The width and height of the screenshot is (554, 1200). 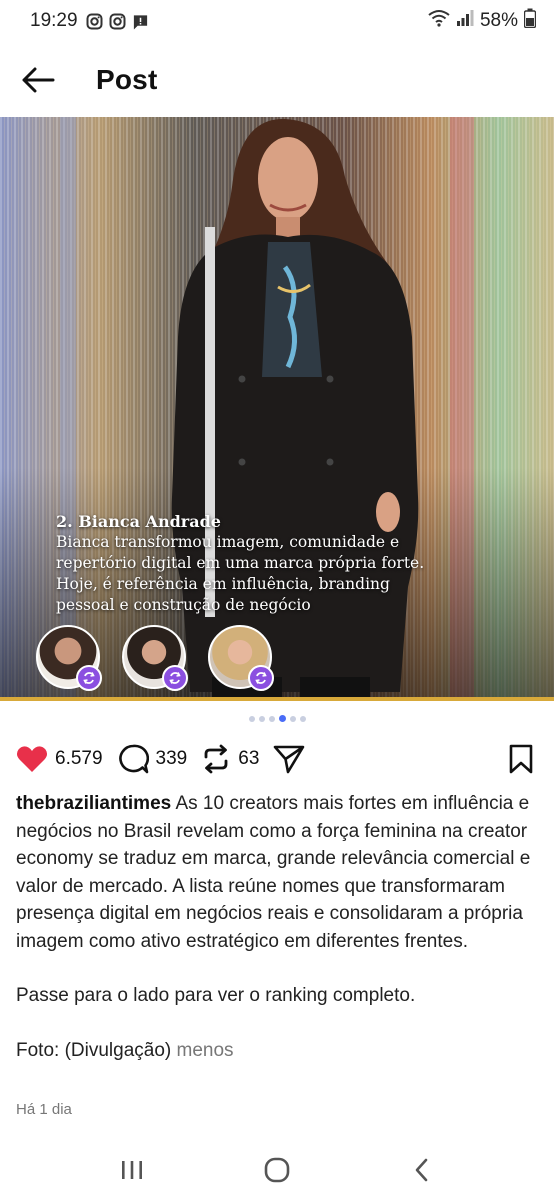 I want to click on arrow-left-icon, so click(x=38, y=80).